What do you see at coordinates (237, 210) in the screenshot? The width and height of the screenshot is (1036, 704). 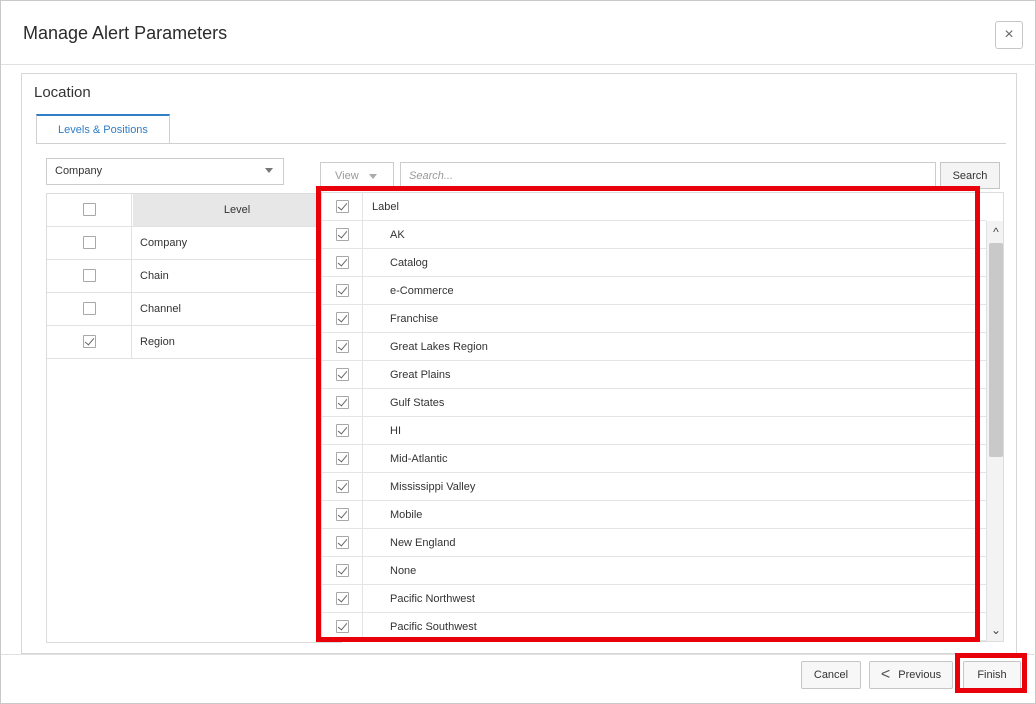 I see `level-column-header: Level` at bounding box center [237, 210].